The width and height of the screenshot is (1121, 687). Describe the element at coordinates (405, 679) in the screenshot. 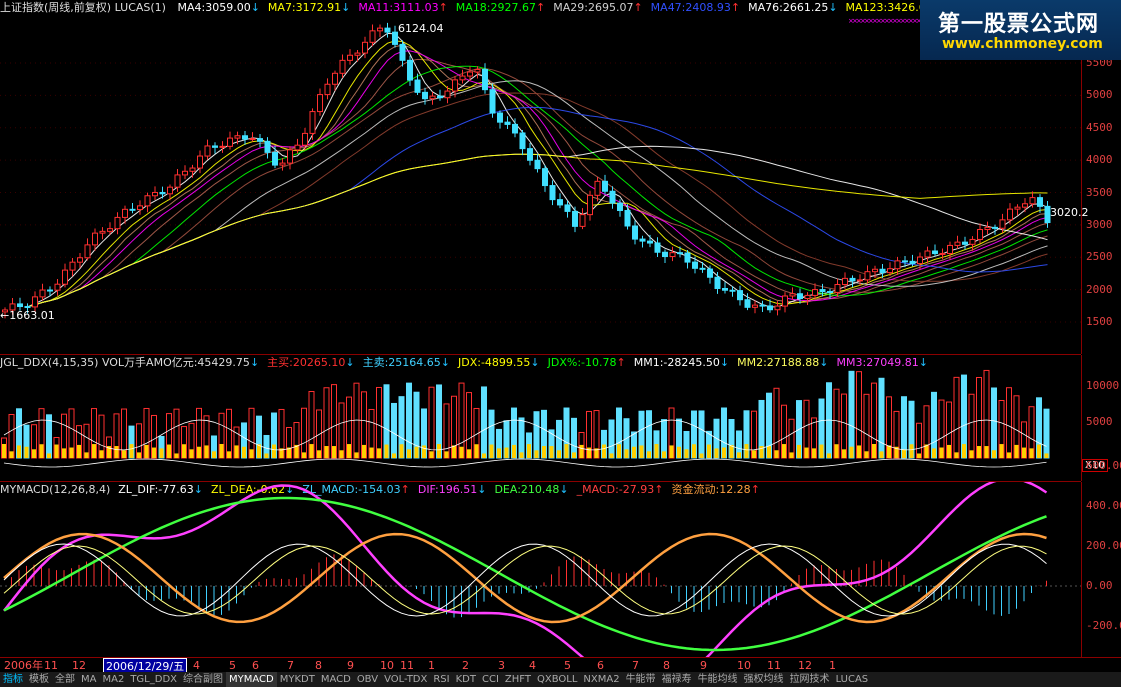

I see `tab-VOL-TDX: VOL-TDX` at that location.